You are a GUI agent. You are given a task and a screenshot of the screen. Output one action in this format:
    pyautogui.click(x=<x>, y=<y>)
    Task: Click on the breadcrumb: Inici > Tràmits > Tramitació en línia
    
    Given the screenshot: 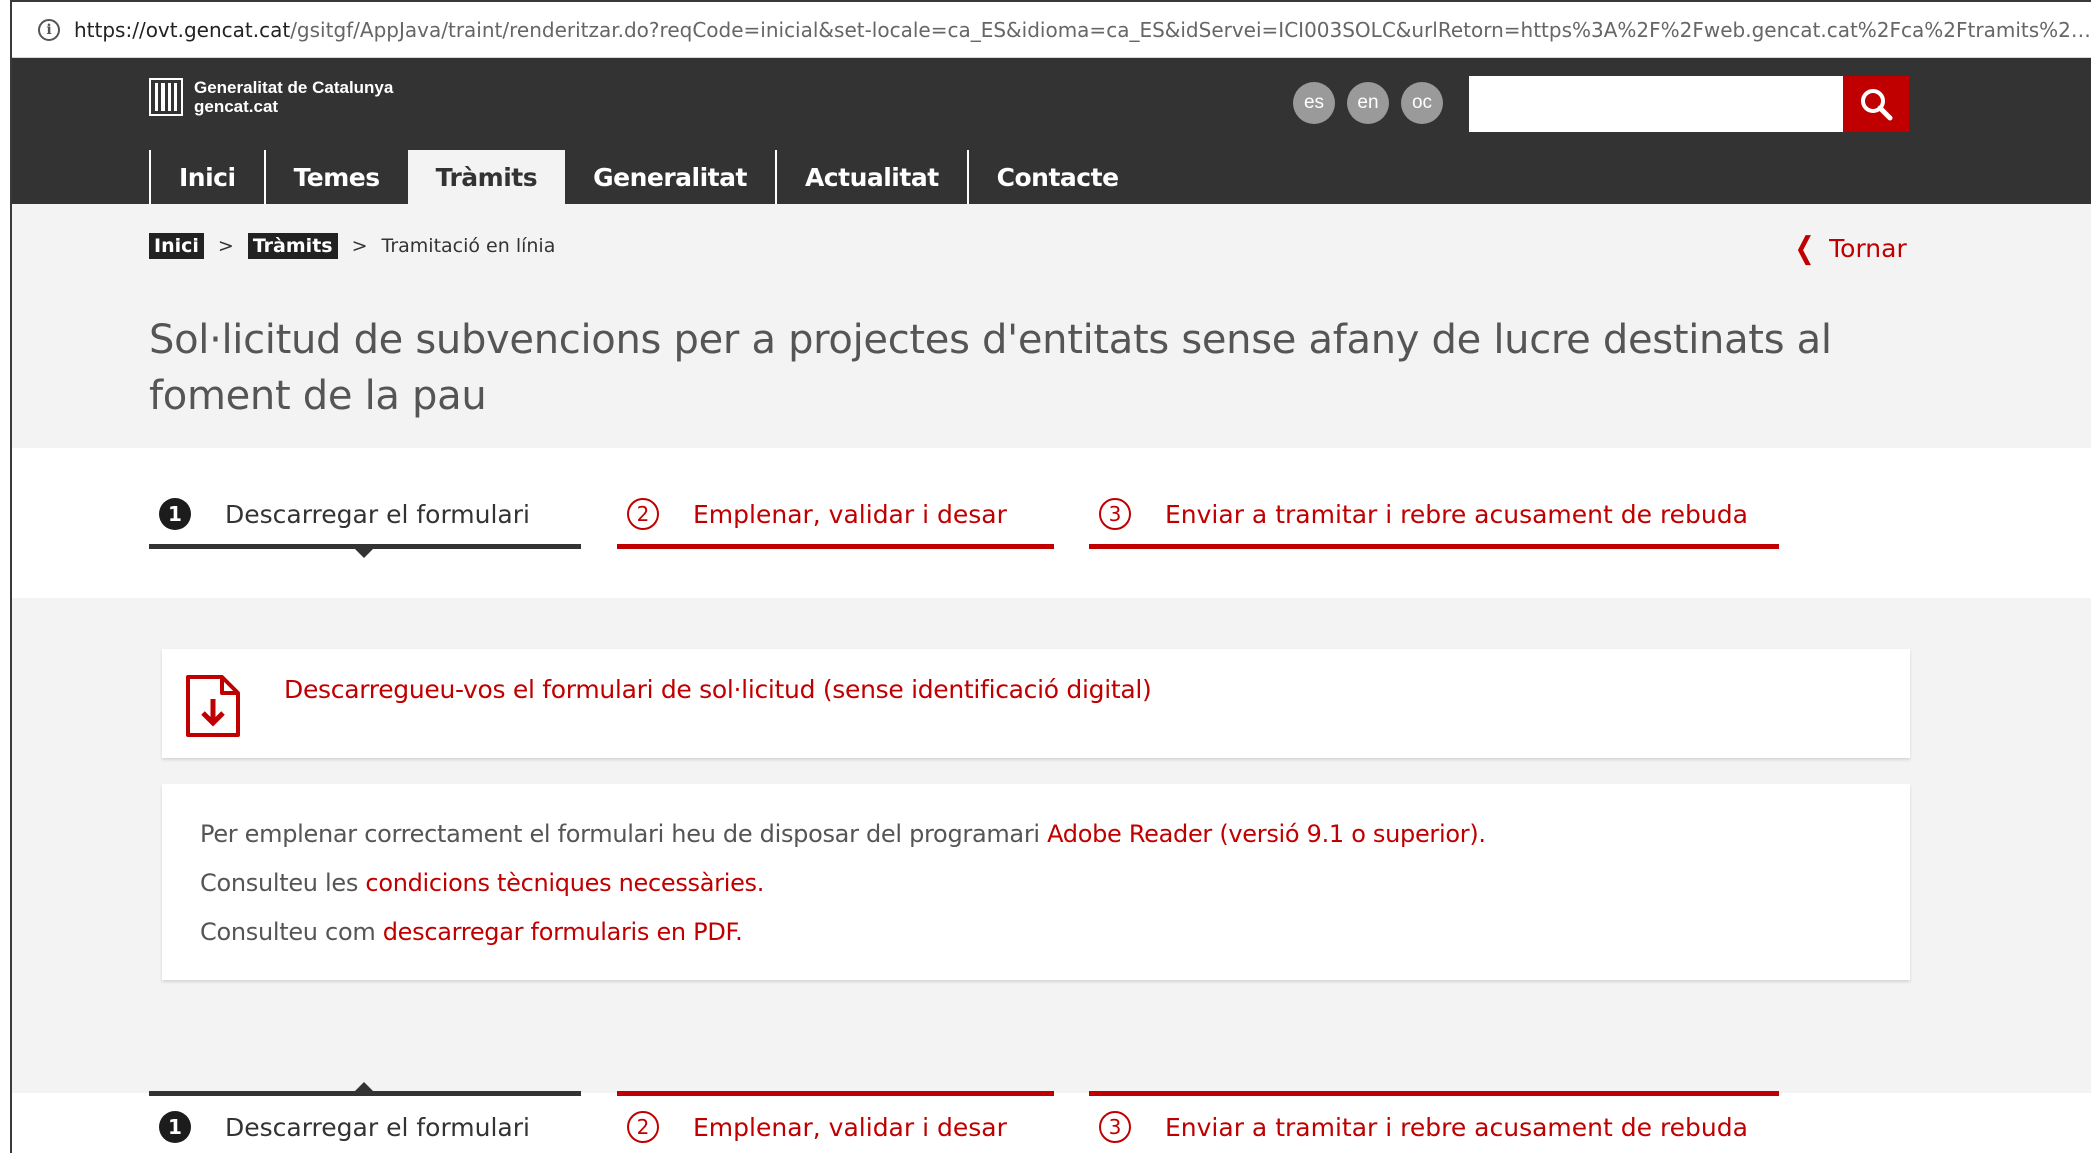 What is the action you would take?
    pyautogui.click(x=352, y=246)
    